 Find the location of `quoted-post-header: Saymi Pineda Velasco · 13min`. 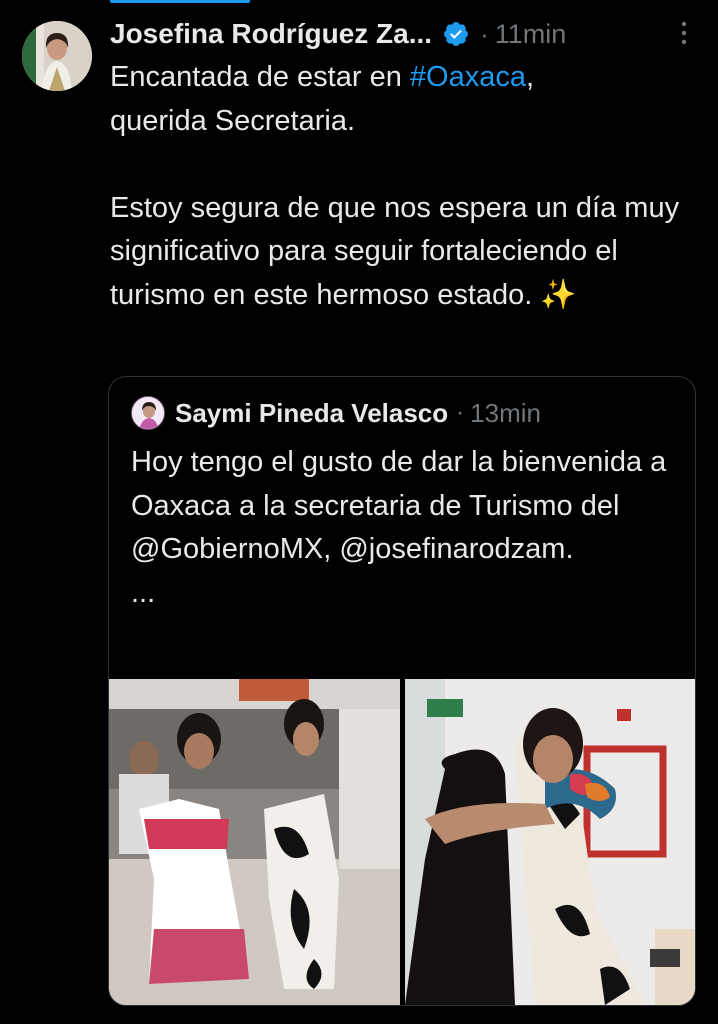

quoted-post-header: Saymi Pineda Velasco · 13min is located at coordinates (336, 413).